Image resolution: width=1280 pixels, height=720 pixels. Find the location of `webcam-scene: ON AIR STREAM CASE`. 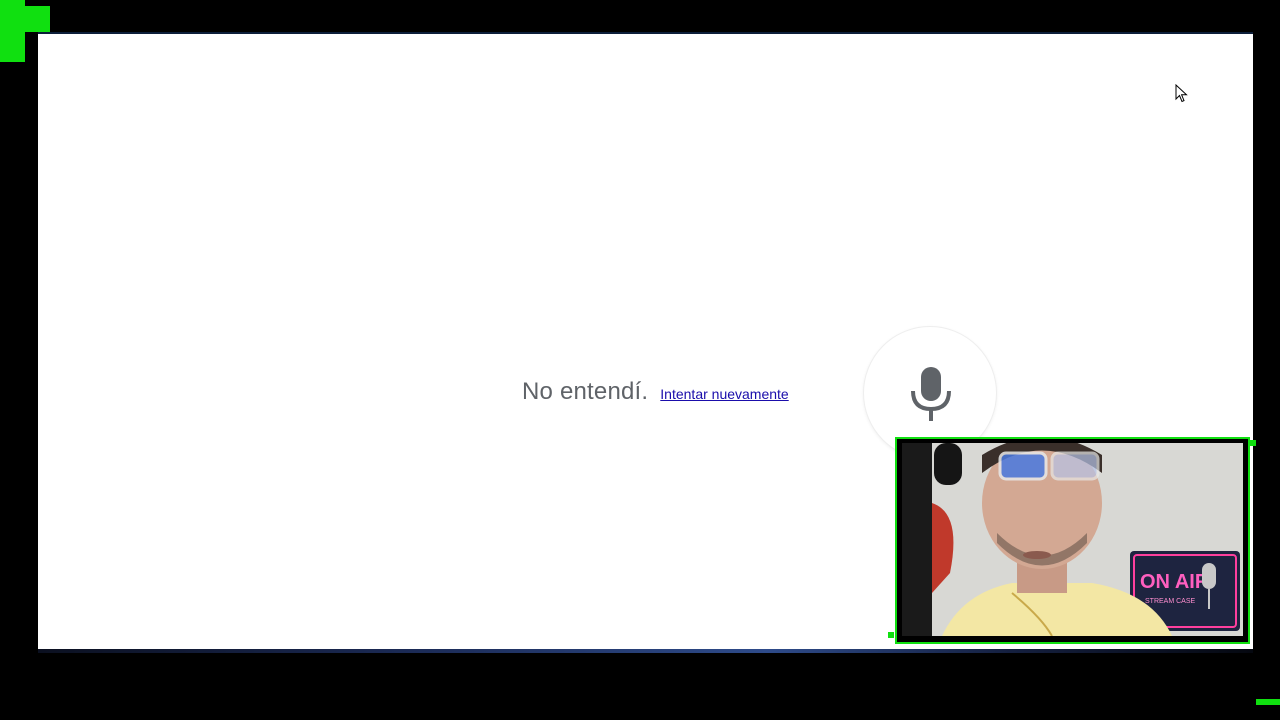

webcam-scene: ON AIR STREAM CASE is located at coordinates (1072, 539).